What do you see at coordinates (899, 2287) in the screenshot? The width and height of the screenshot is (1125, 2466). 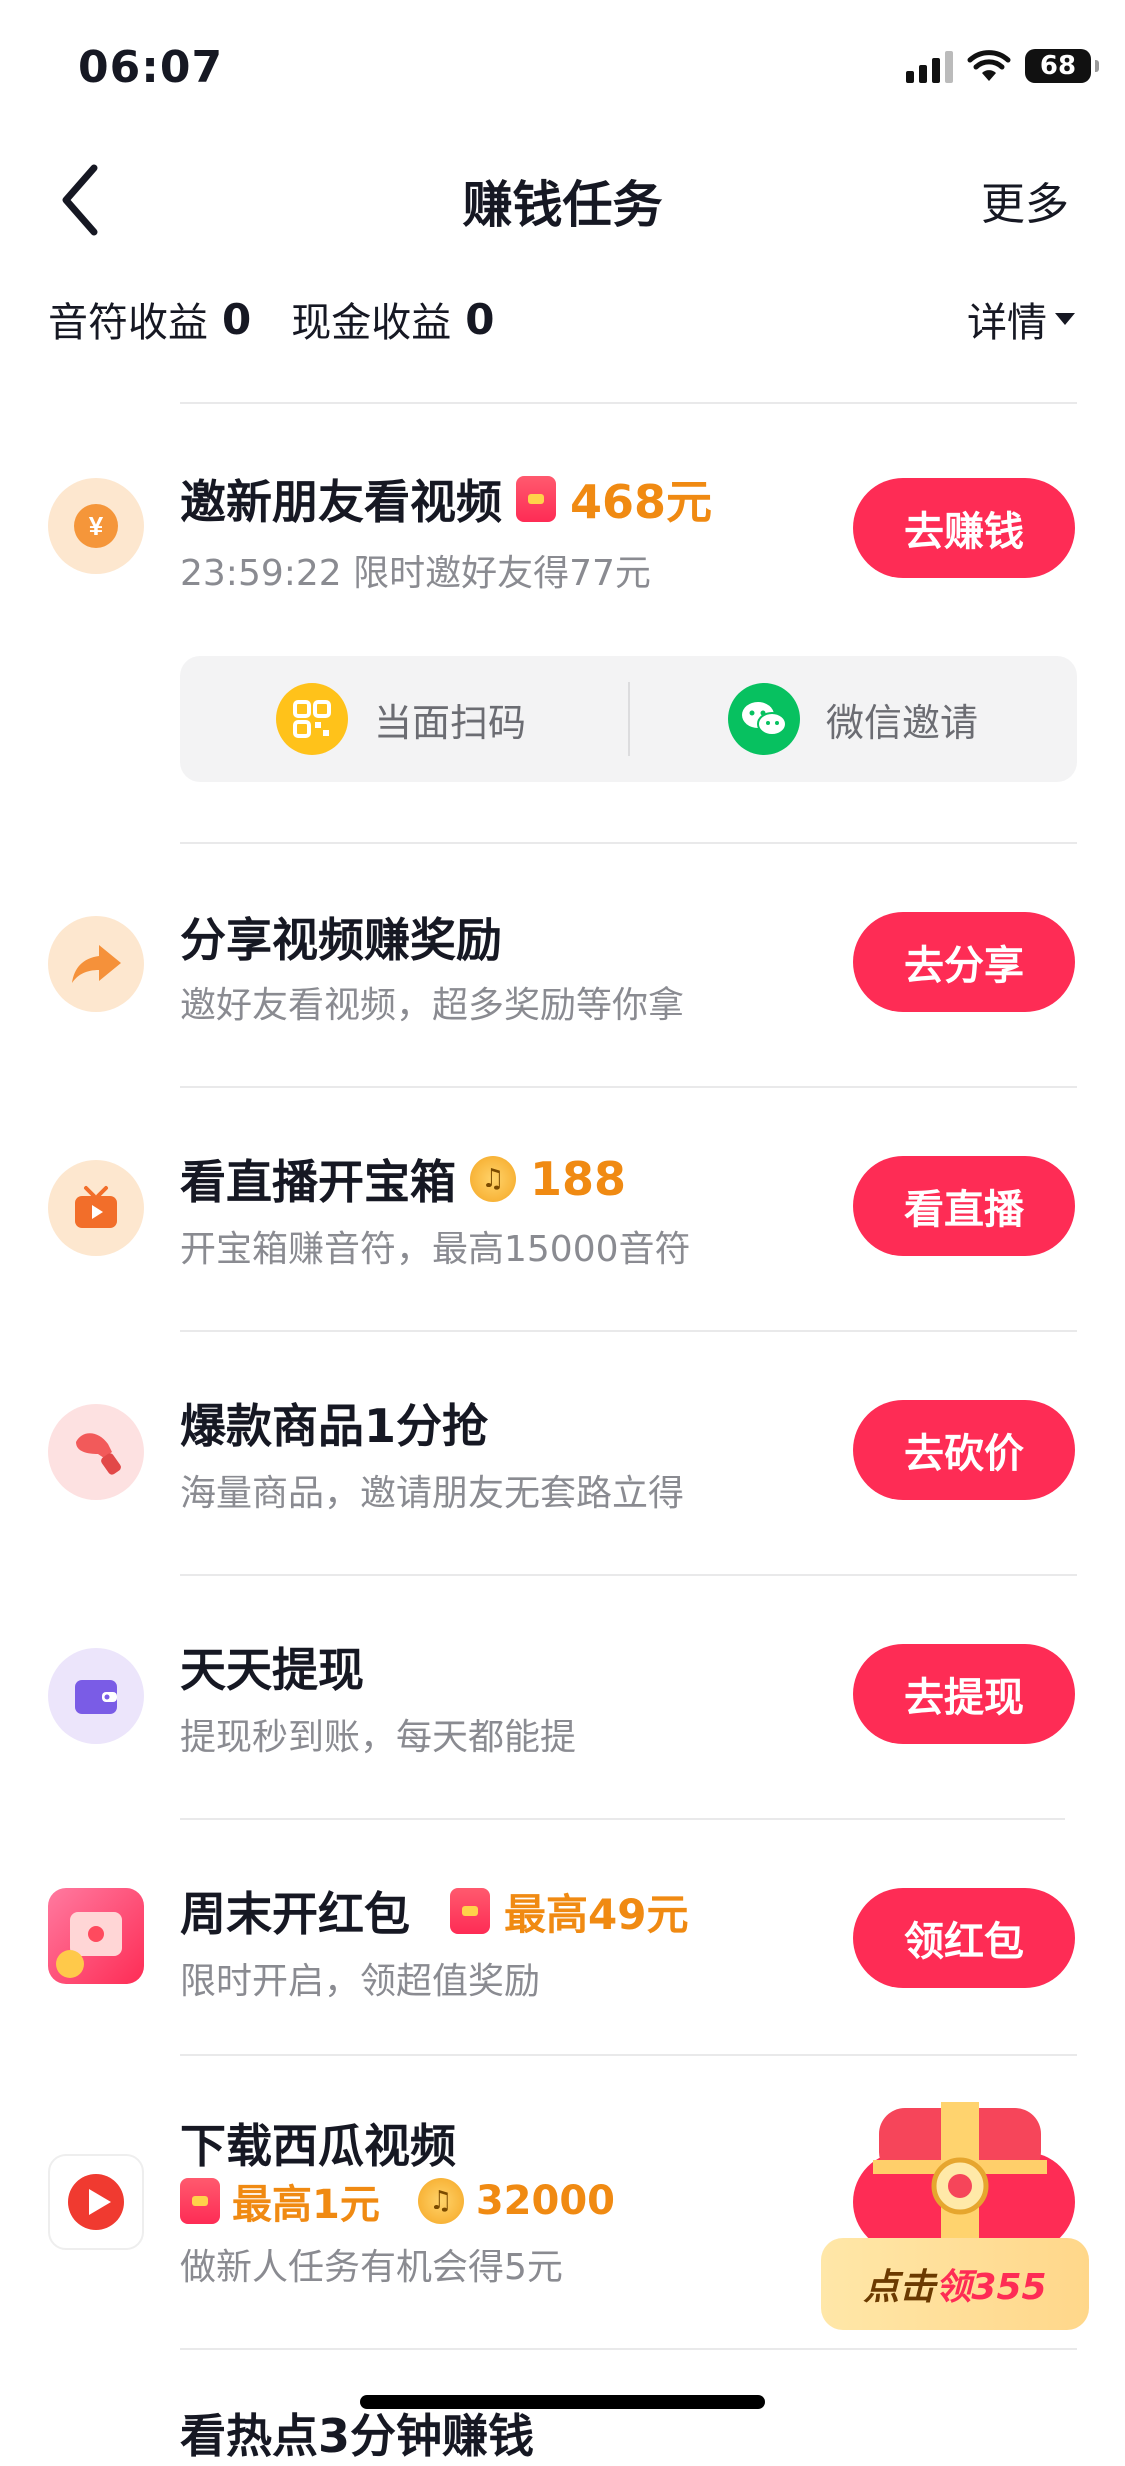 I see `claim-prefix: 点击` at bounding box center [899, 2287].